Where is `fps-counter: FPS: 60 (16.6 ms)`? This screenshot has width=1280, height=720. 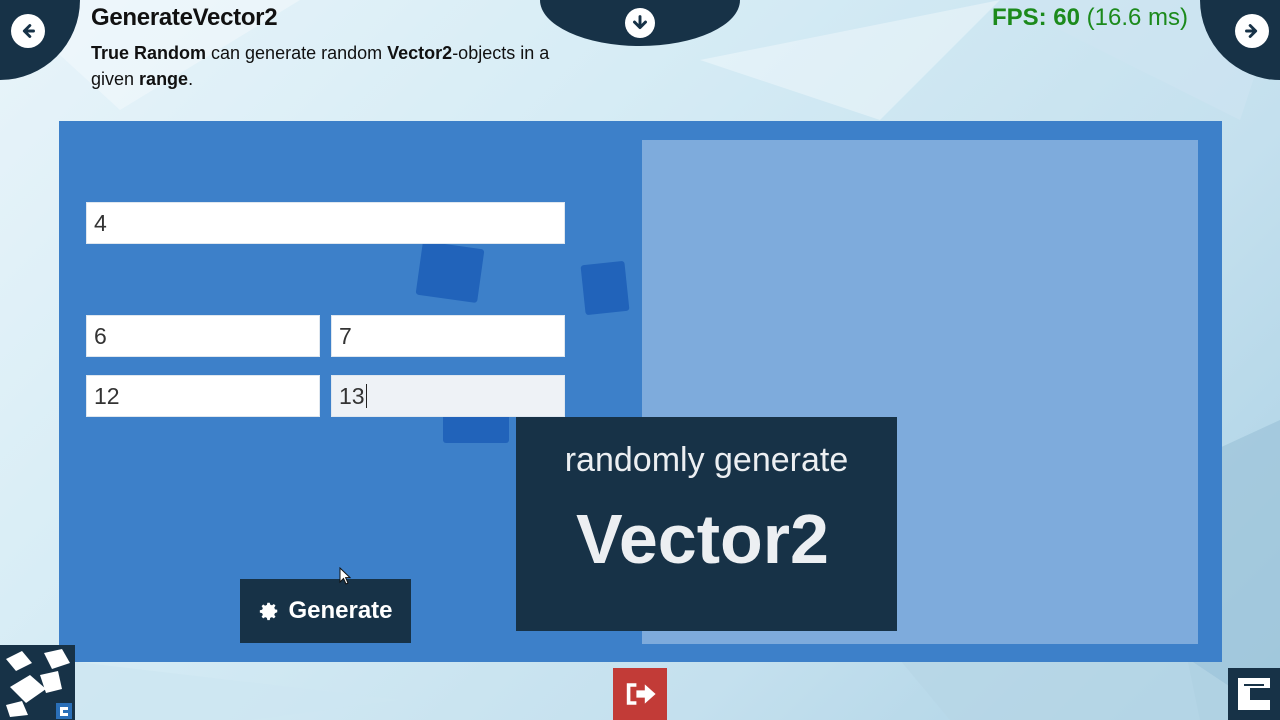
fps-counter: FPS: 60 (16.6 ms) is located at coordinates (1090, 18).